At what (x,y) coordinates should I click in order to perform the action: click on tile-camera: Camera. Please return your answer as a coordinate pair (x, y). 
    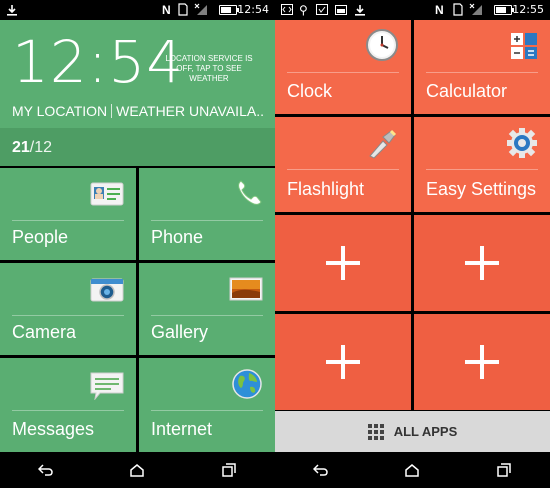
    Looking at the image, I should click on (68, 309).